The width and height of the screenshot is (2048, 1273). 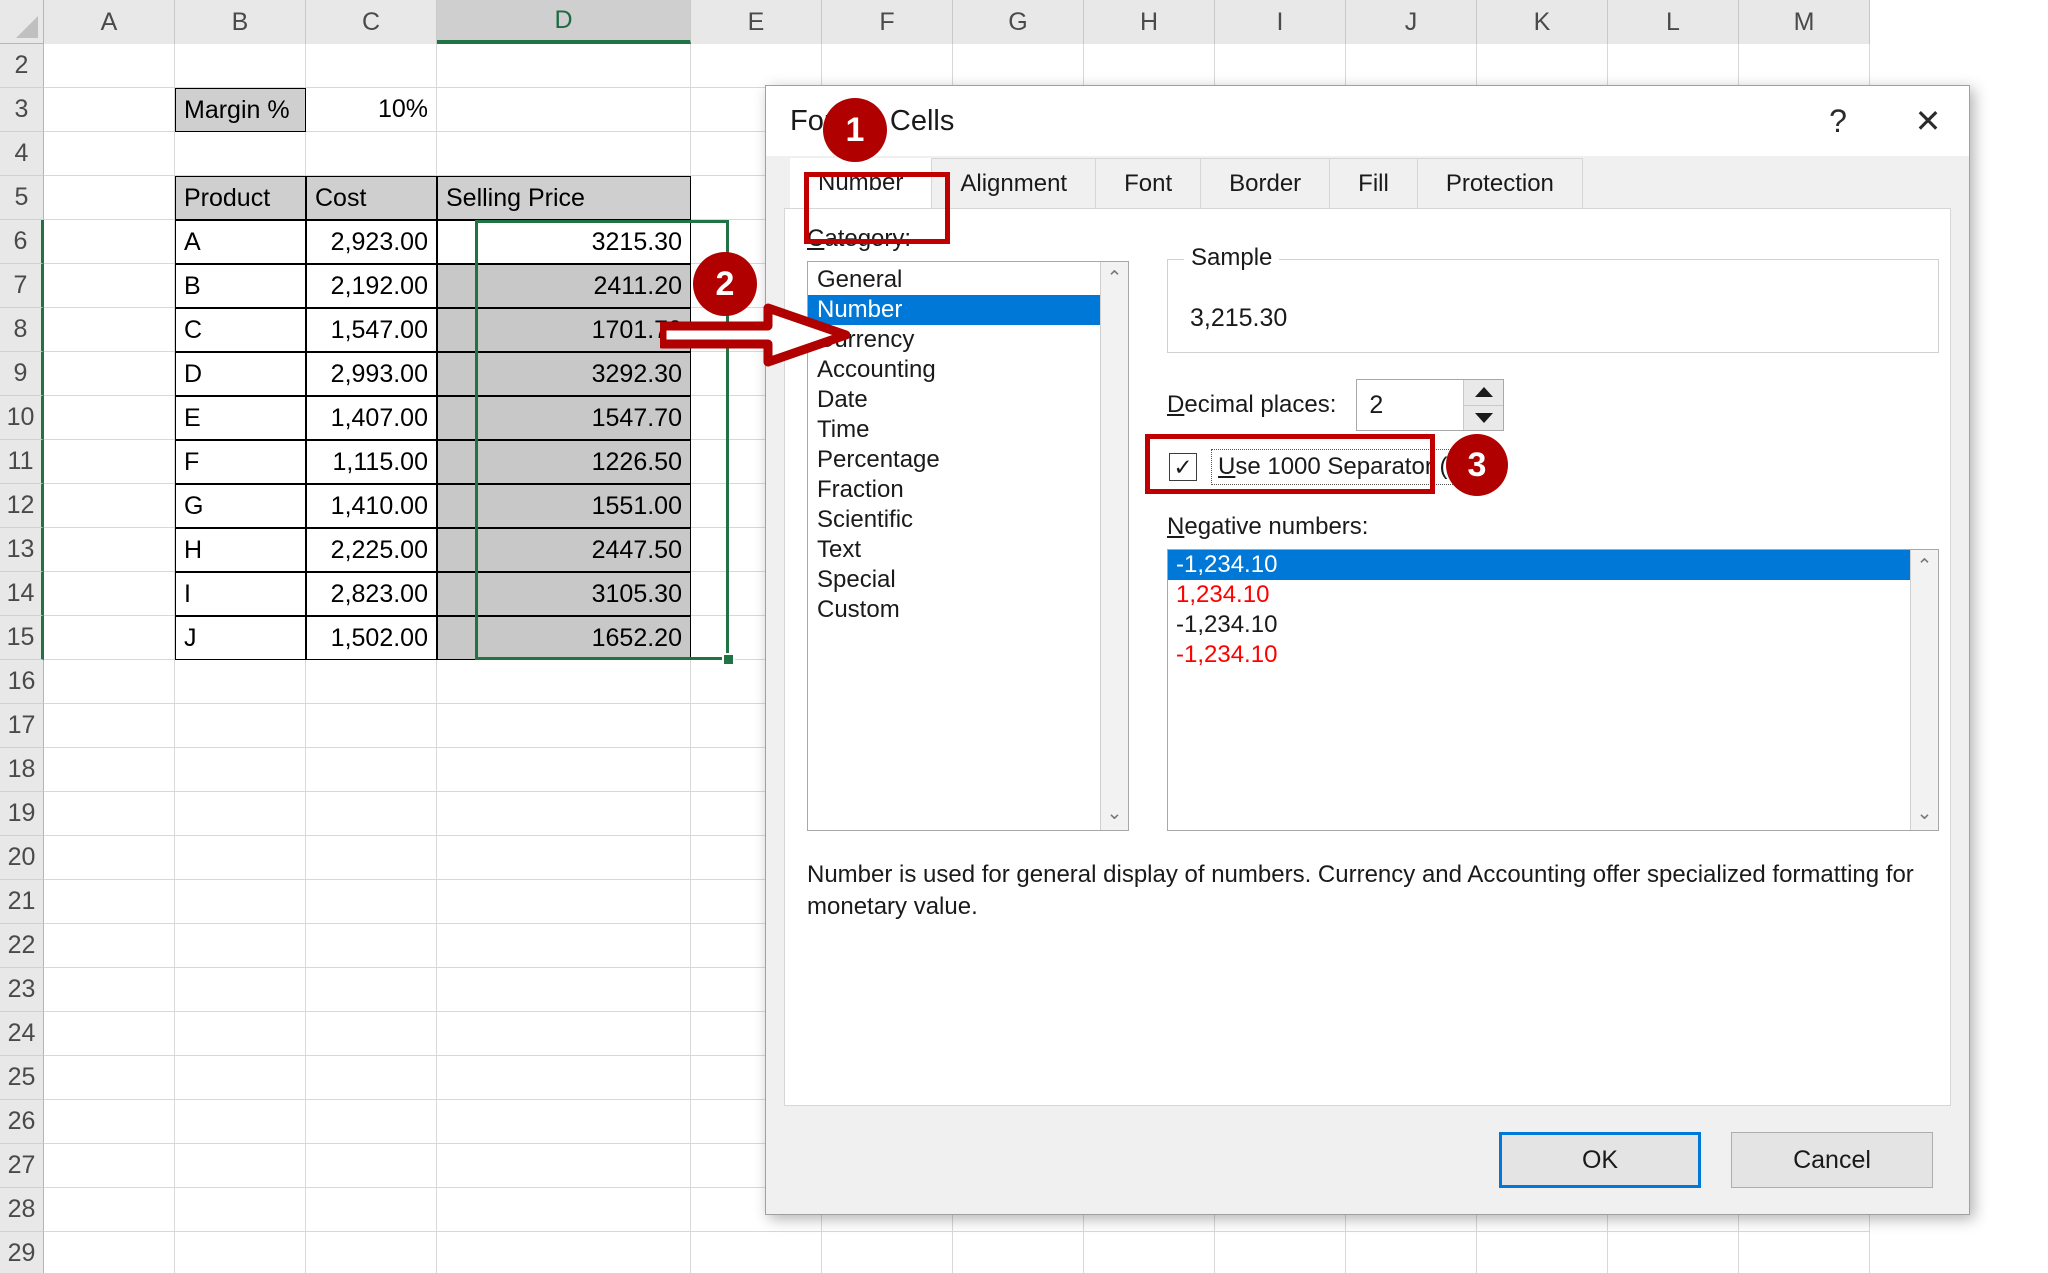 What do you see at coordinates (22, 1122) in the screenshot?
I see `row-header-26: 26` at bounding box center [22, 1122].